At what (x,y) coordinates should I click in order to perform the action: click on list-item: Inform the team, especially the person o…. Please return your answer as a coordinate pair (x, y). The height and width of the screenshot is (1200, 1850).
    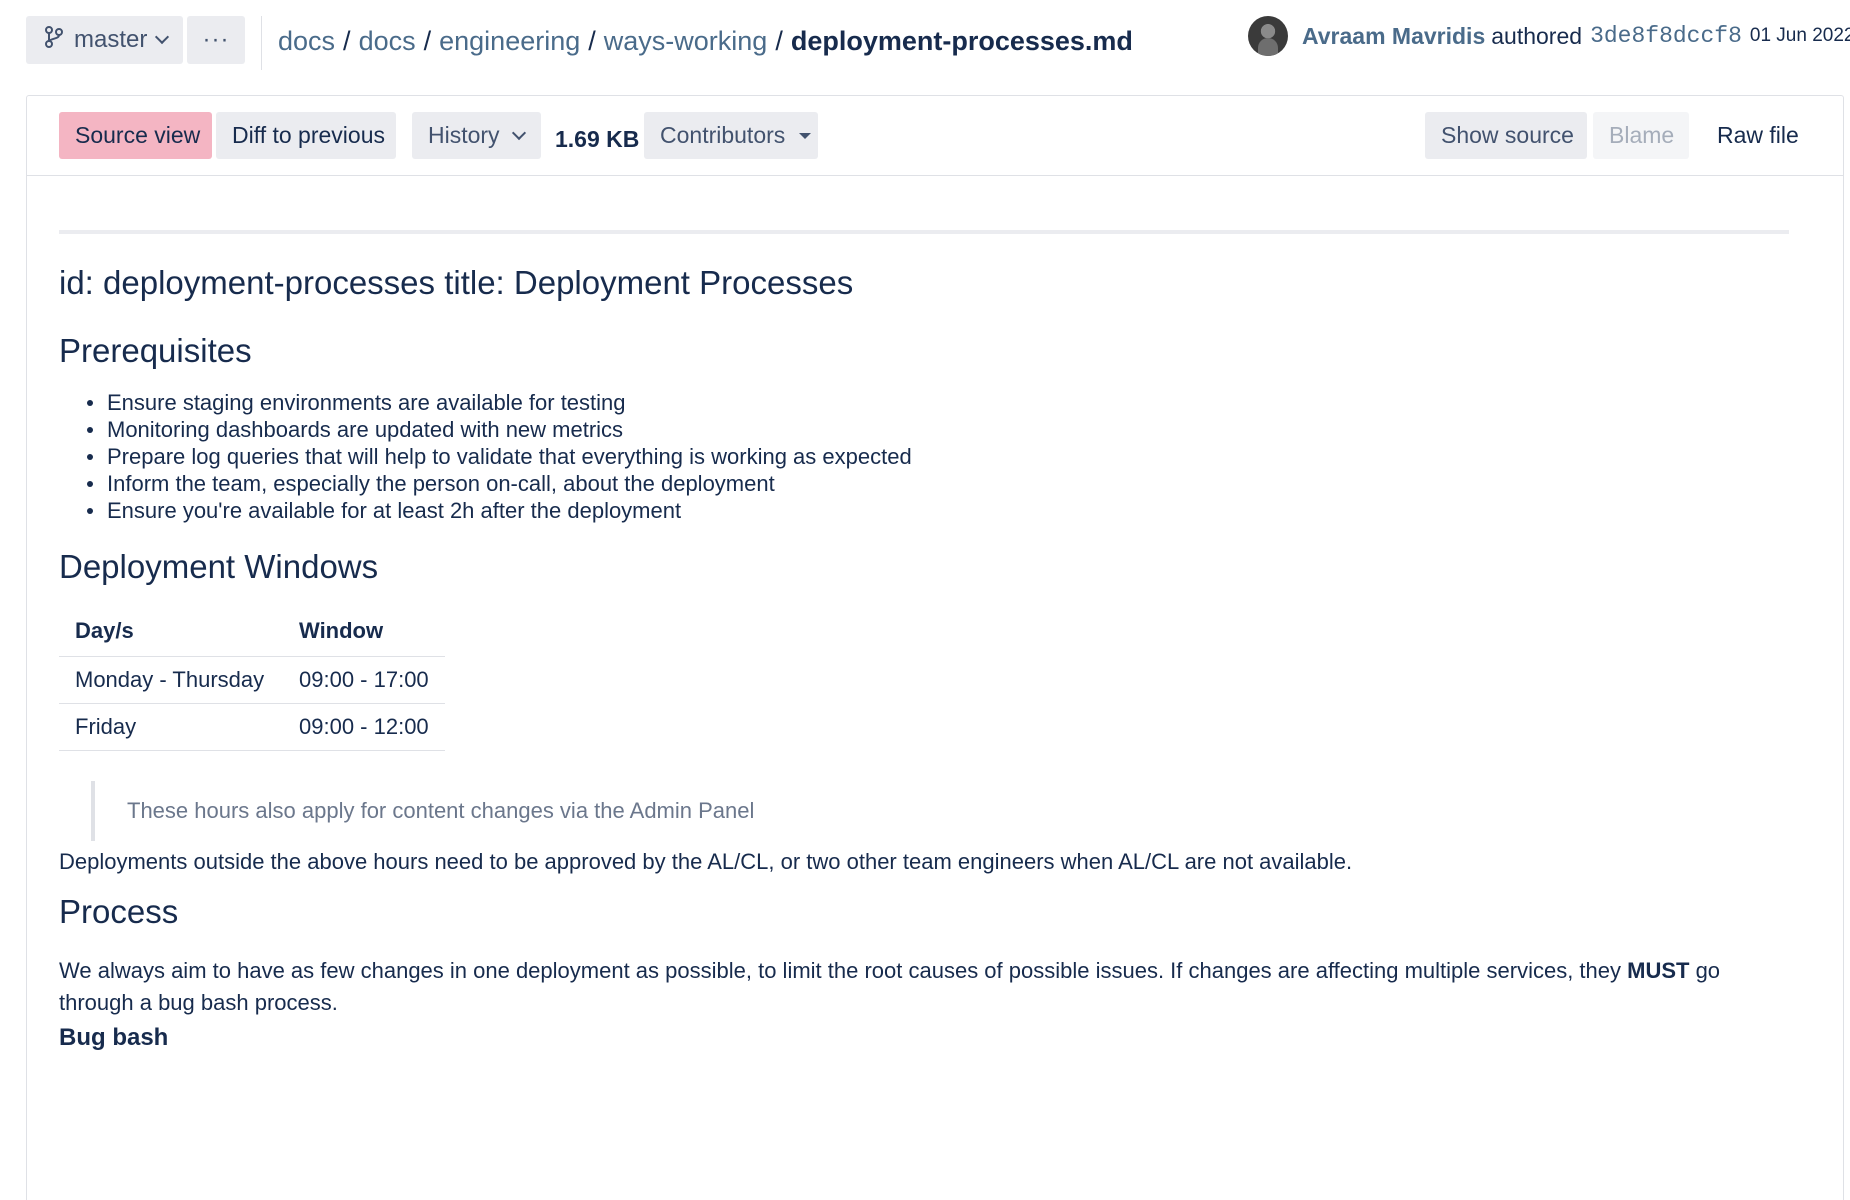
    Looking at the image, I should click on (499, 483).